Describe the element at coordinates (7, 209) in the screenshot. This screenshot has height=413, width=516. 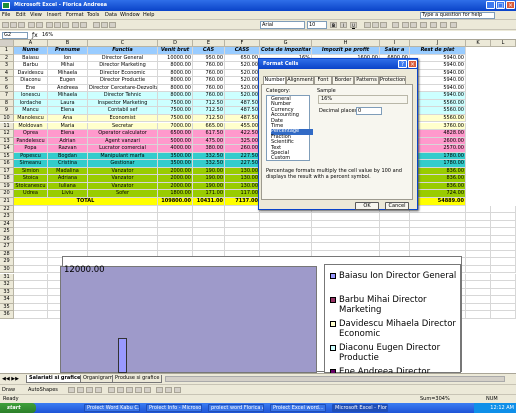
I see `row-header: 22` at that location.